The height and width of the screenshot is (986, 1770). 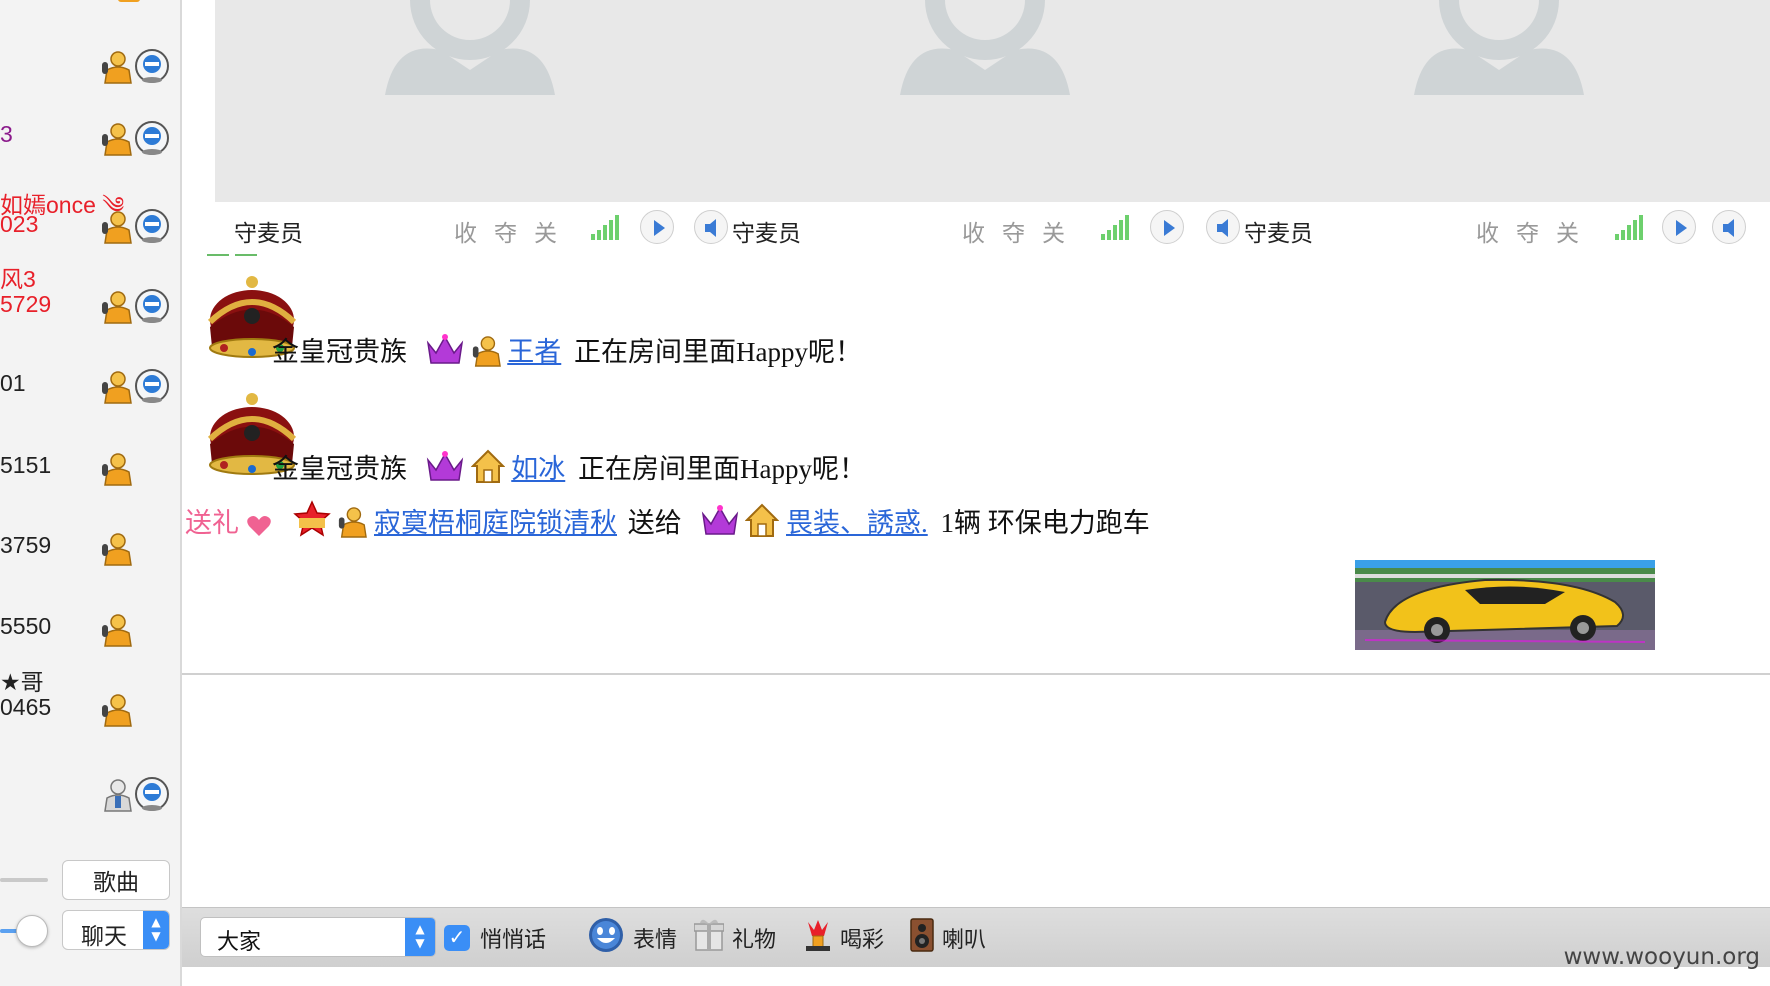 I want to click on mic-slider-knob, so click(x=32, y=931).